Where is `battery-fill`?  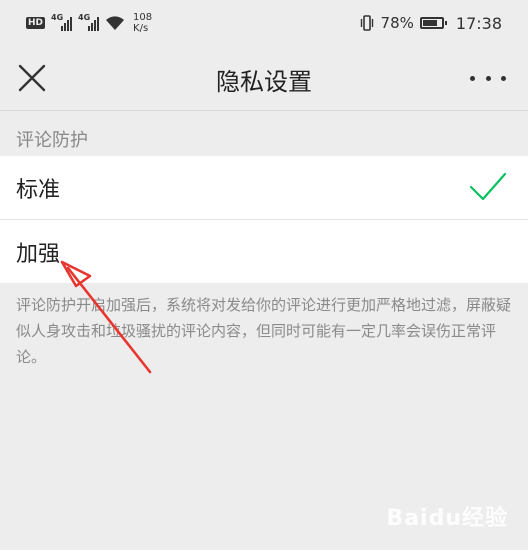 battery-fill is located at coordinates (429, 23).